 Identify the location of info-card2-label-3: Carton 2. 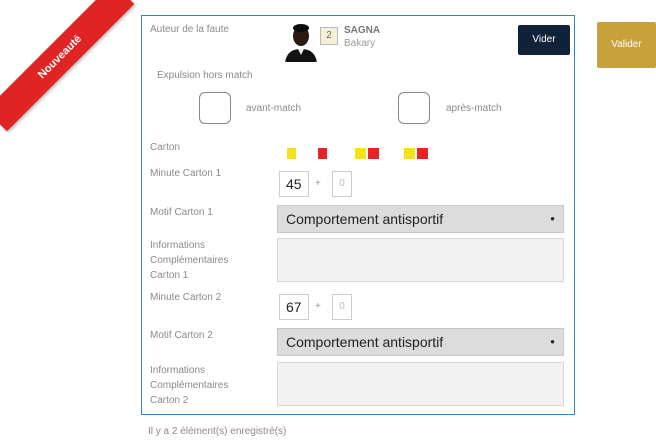
(169, 400).